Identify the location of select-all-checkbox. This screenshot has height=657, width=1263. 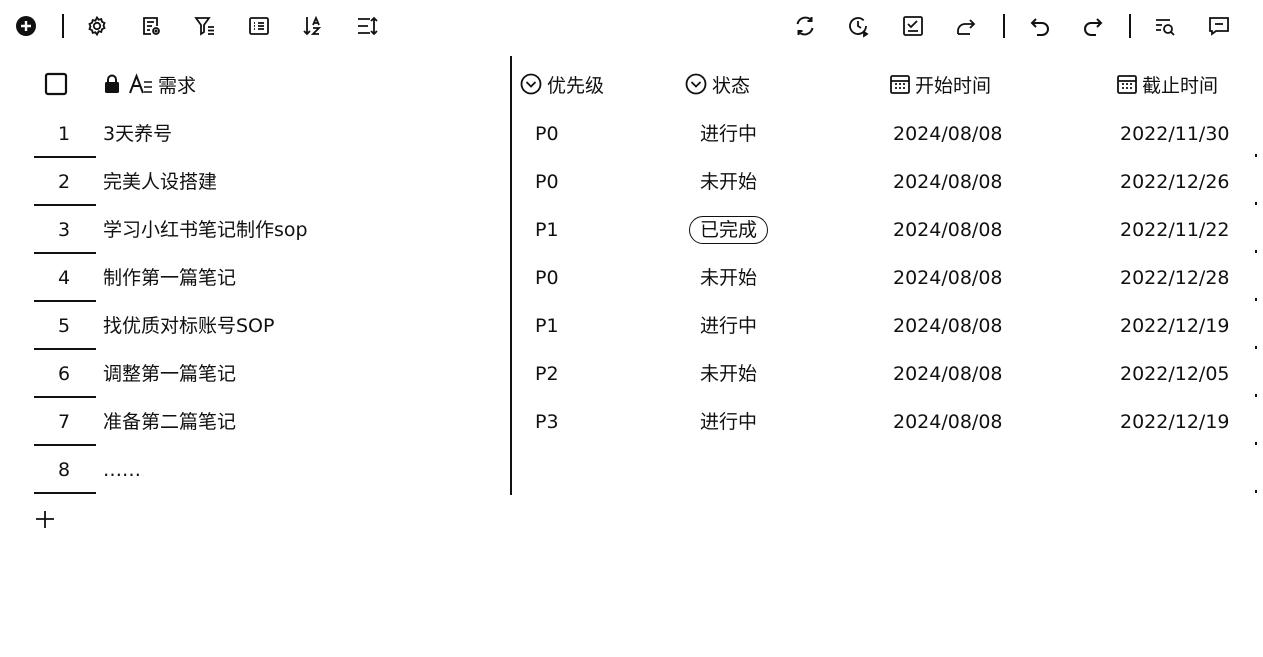
(56, 84).